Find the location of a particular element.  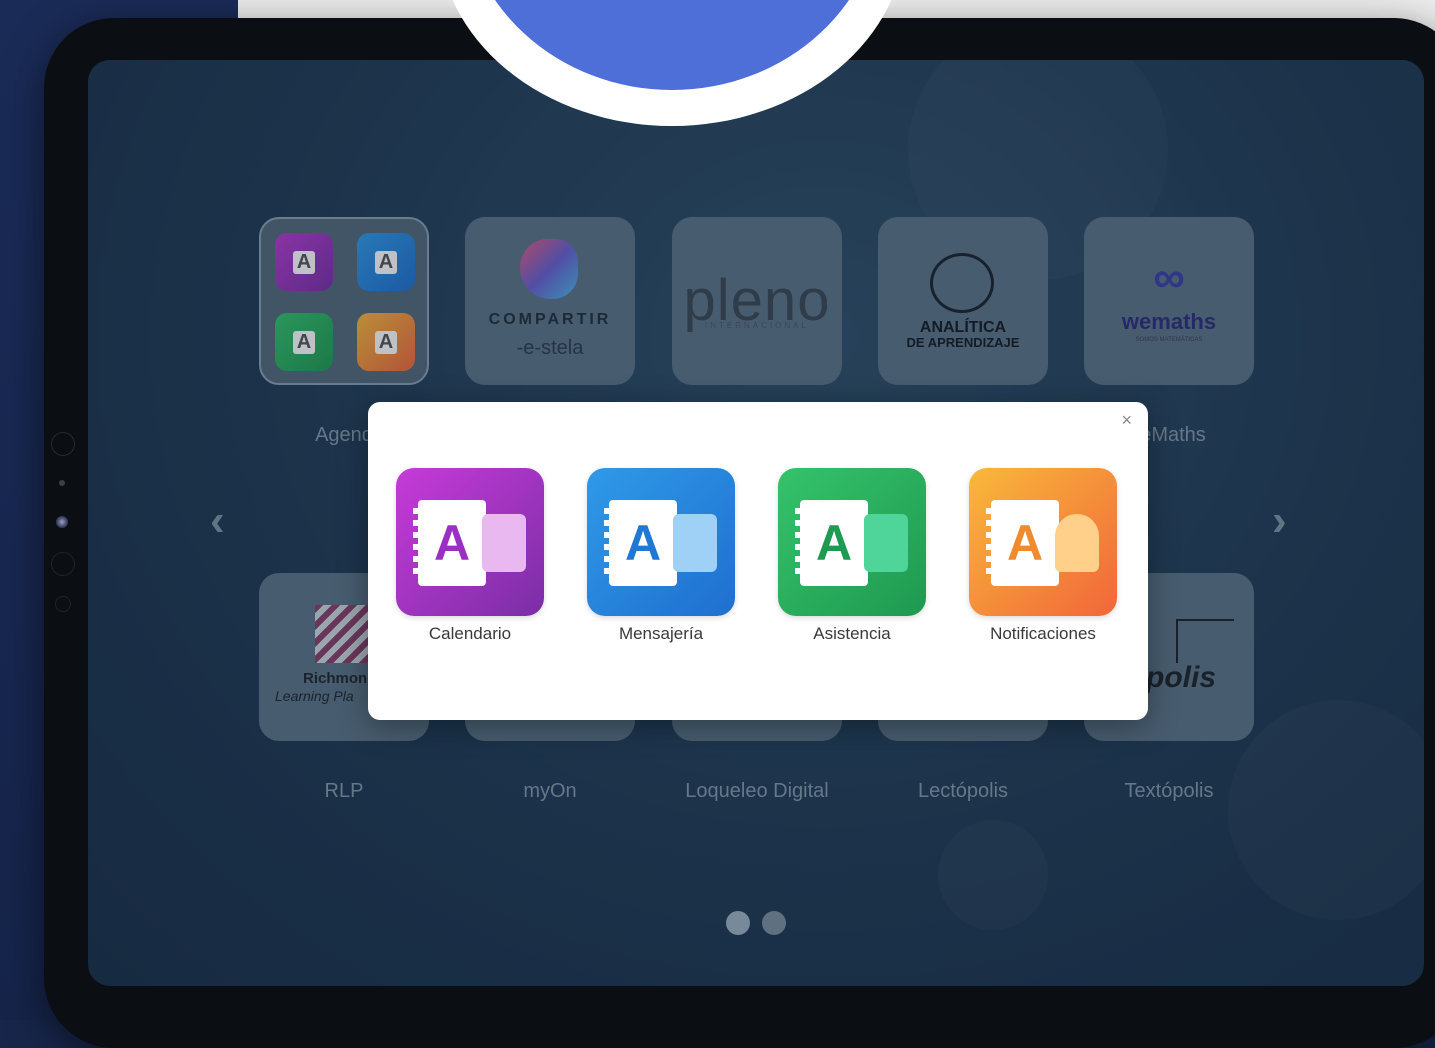

calendar-icon: A is located at coordinates (470, 542).